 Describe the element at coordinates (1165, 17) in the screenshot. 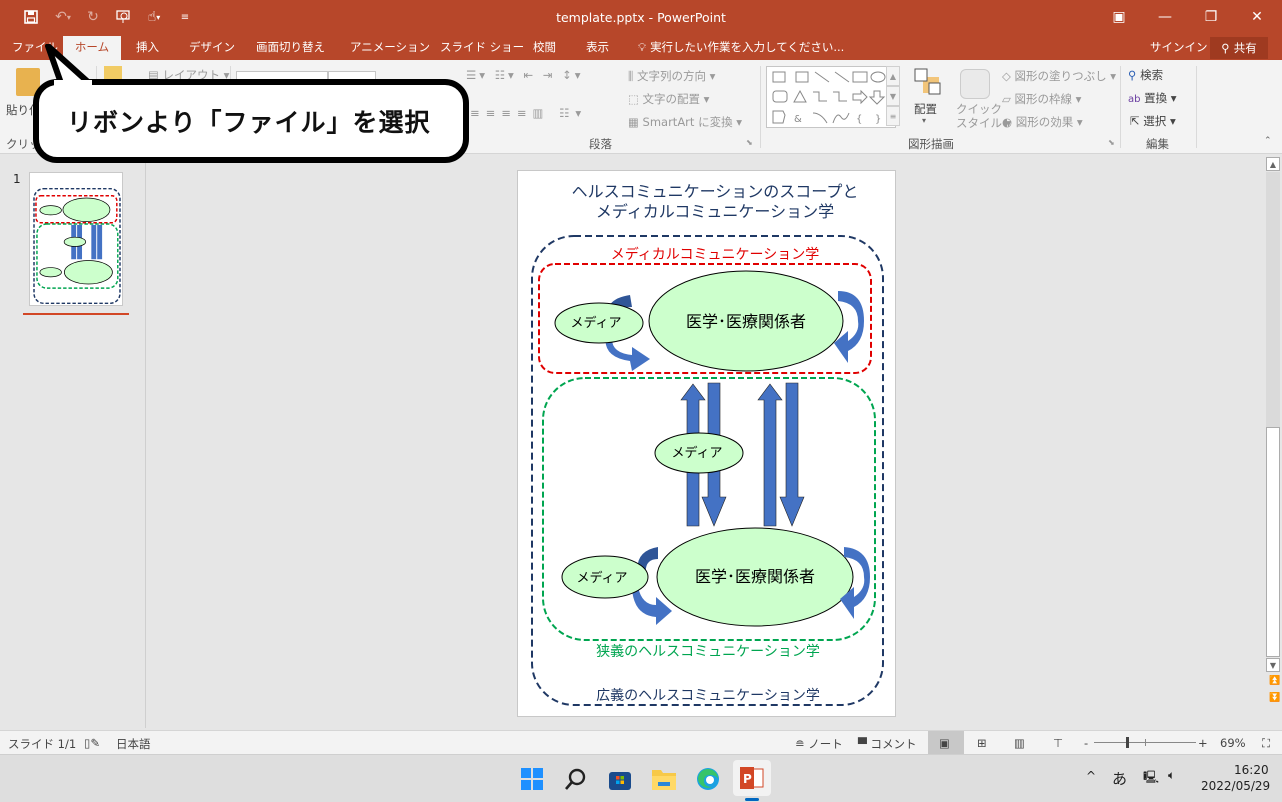

I see `minimize-button: —` at that location.